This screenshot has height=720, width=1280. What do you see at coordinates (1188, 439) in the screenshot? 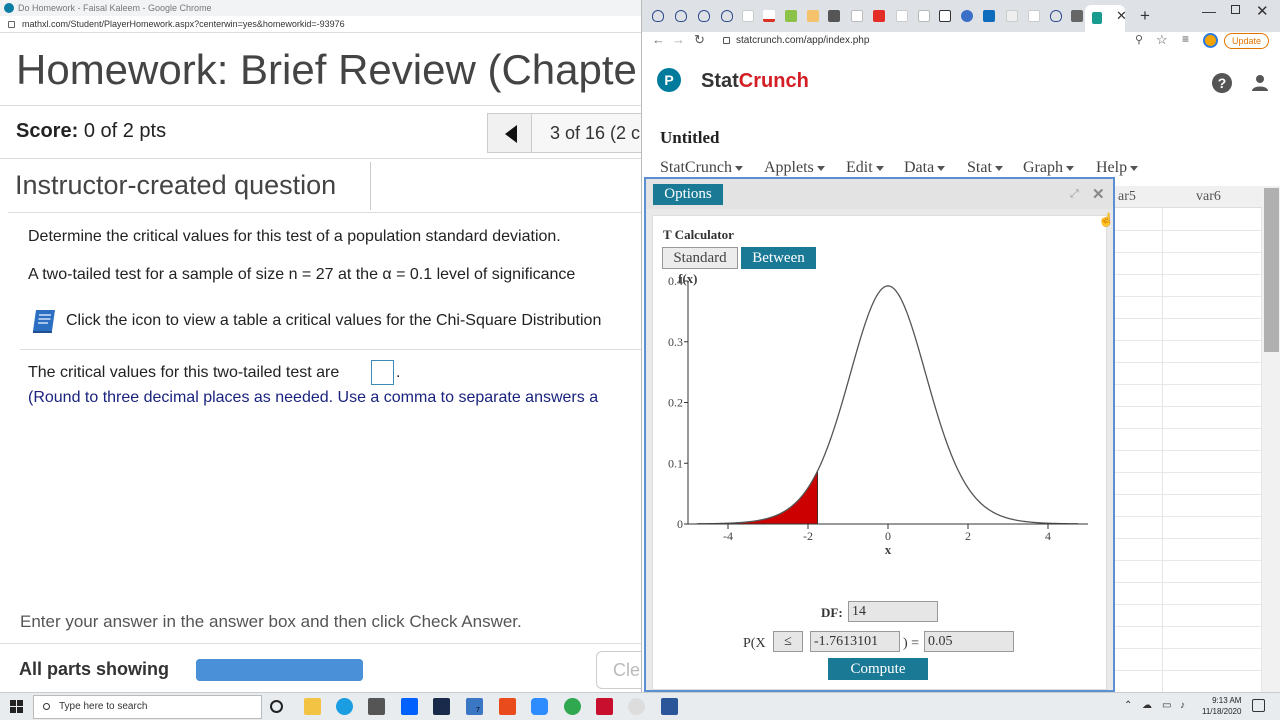
I see `data-grid: ar5 var6` at bounding box center [1188, 439].